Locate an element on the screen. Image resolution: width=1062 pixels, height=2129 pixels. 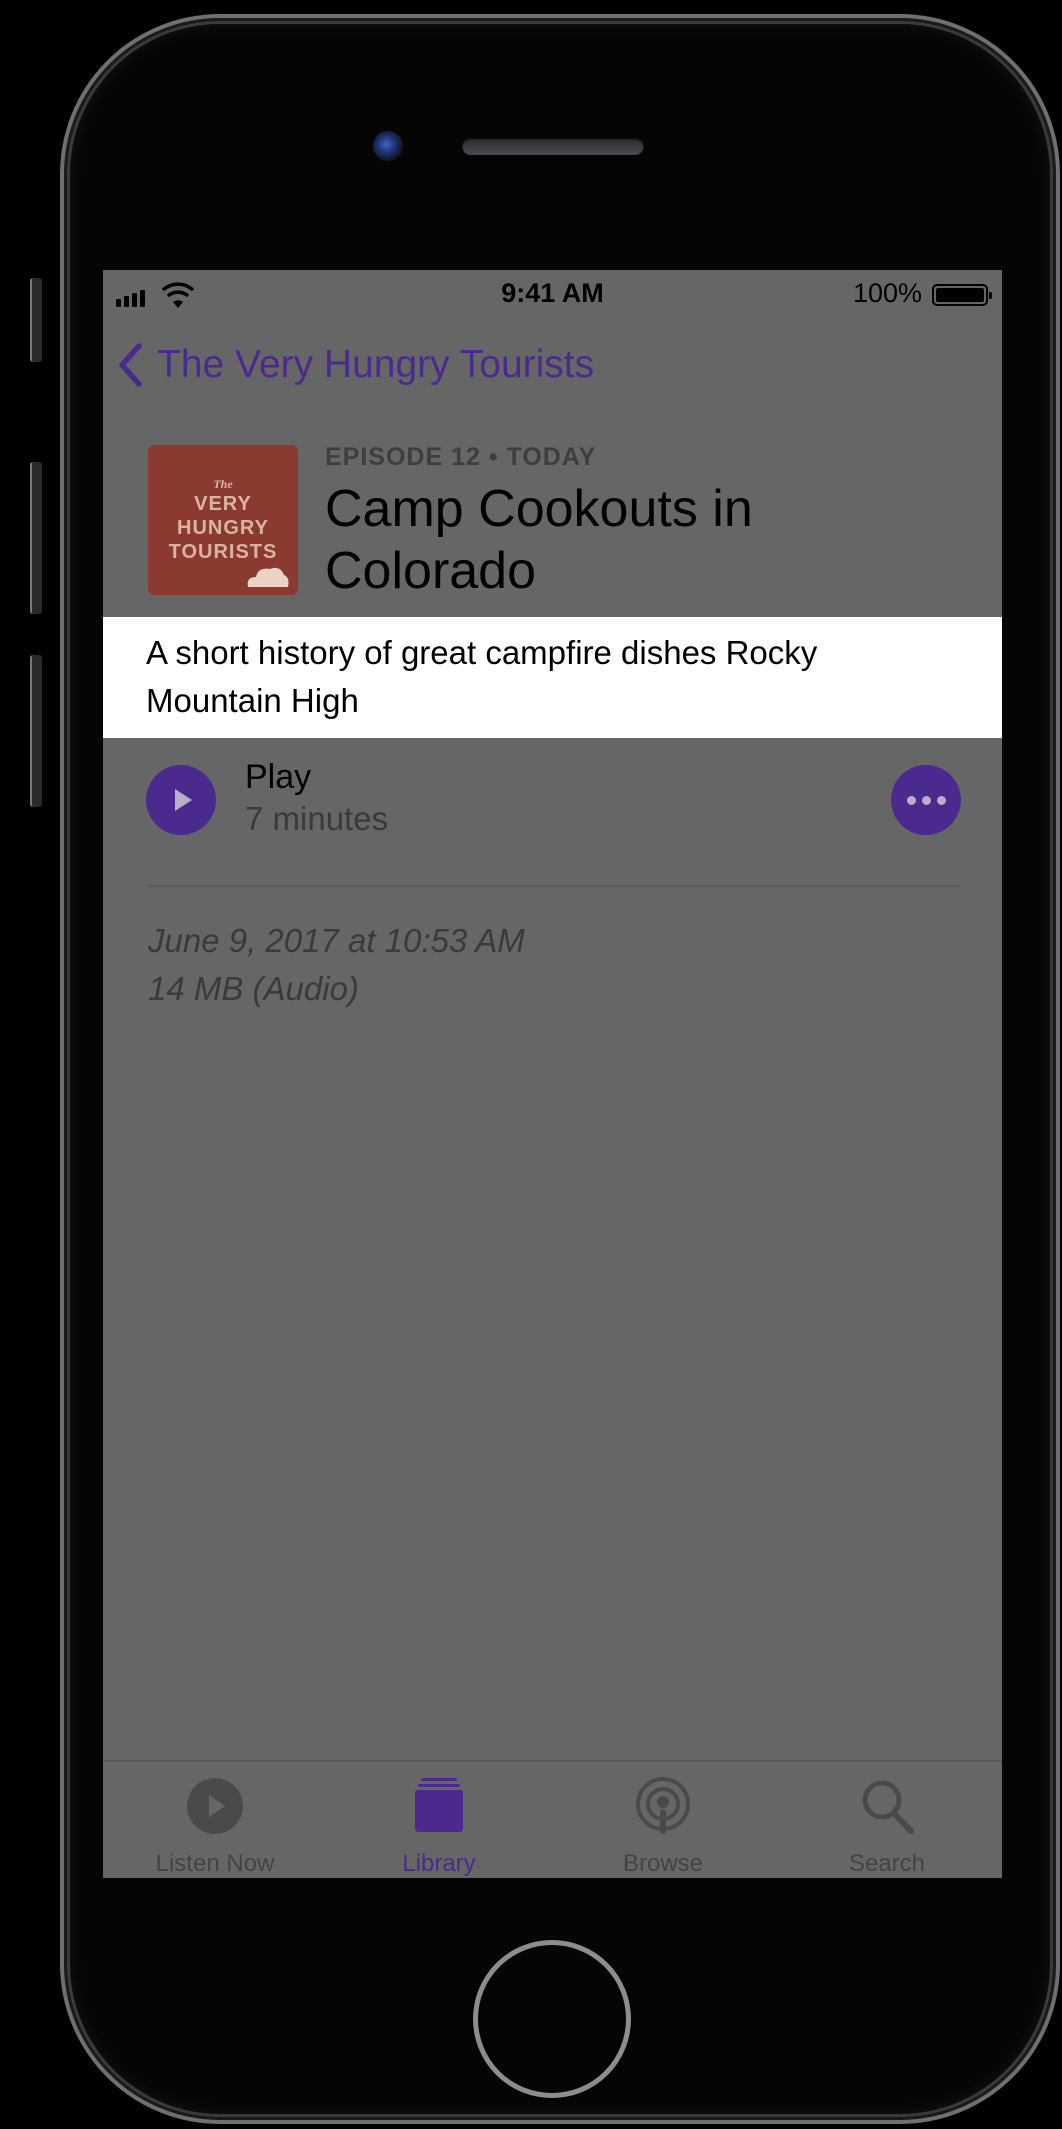
episode-size: 14 MB (Audio) is located at coordinates (253, 988).